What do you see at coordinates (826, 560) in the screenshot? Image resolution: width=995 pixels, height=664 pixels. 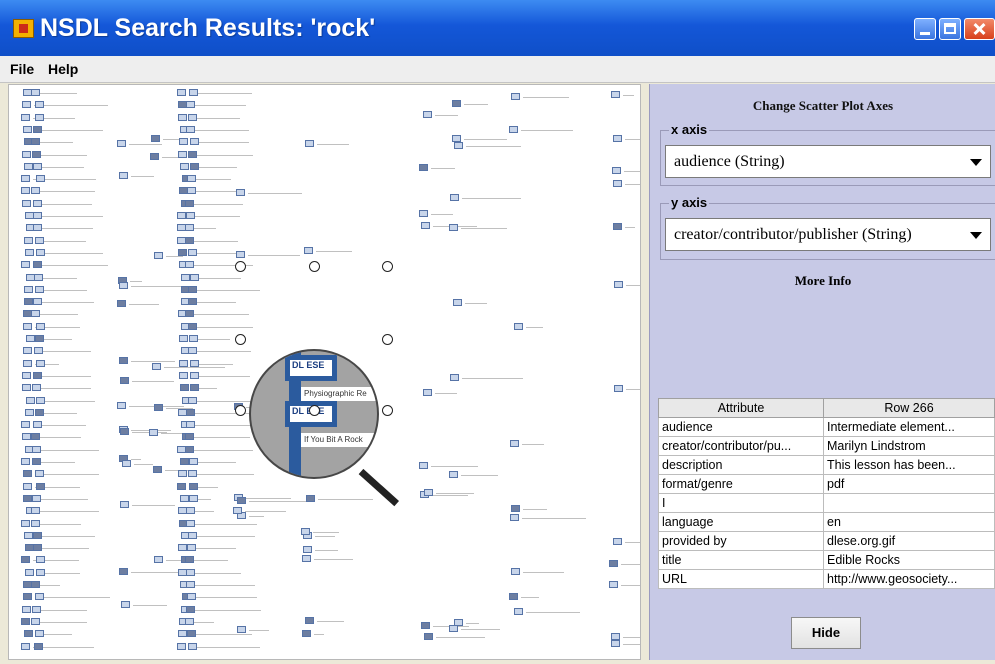 I see `table-row: title Edible Rocks` at bounding box center [826, 560].